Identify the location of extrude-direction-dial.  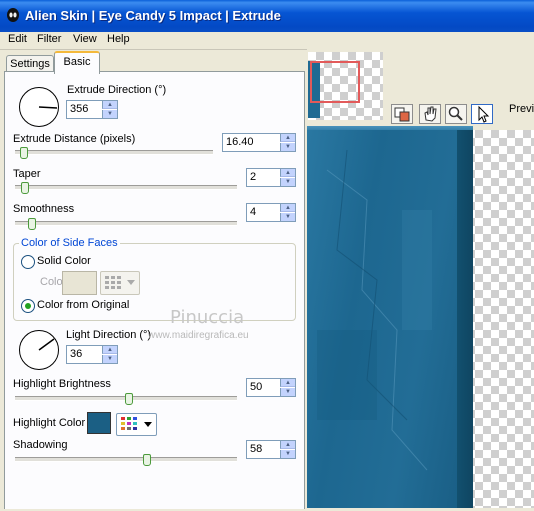
(39, 107).